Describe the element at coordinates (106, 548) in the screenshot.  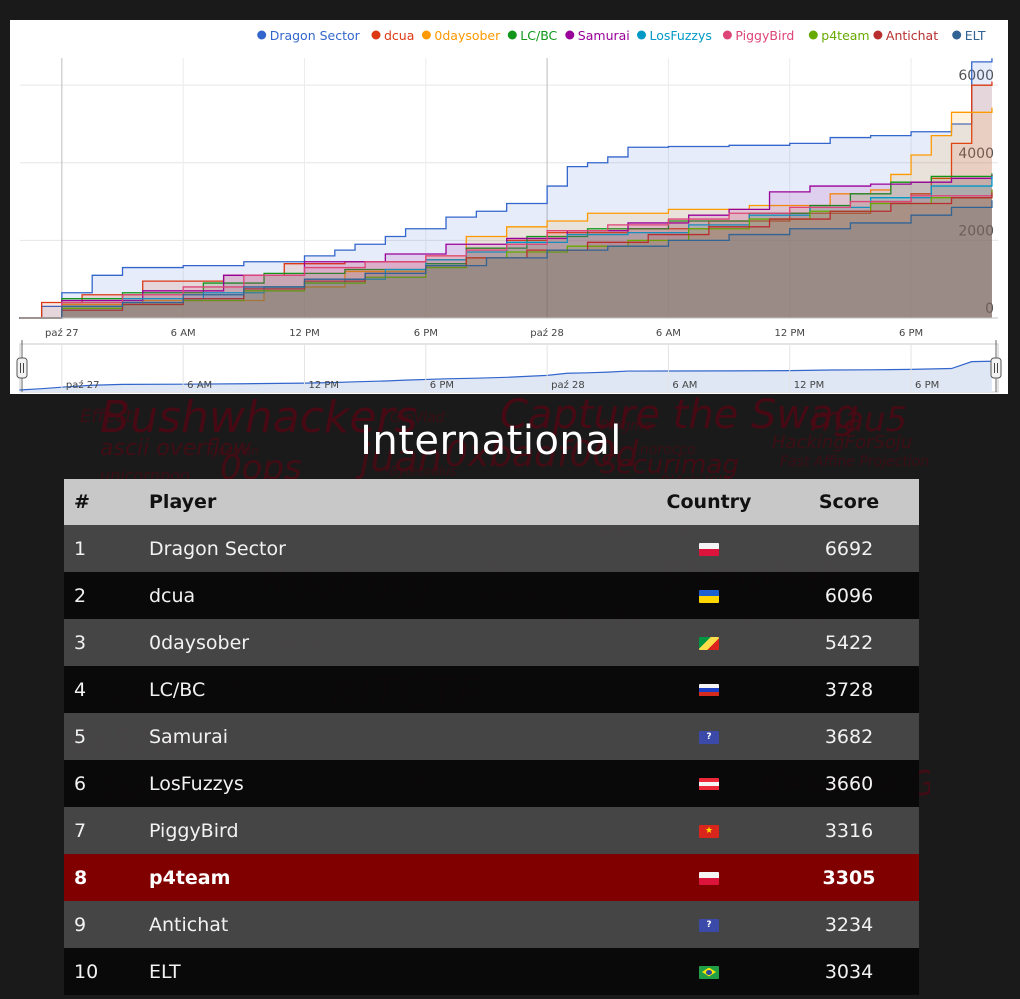
I see `rank-cell: 1` at that location.